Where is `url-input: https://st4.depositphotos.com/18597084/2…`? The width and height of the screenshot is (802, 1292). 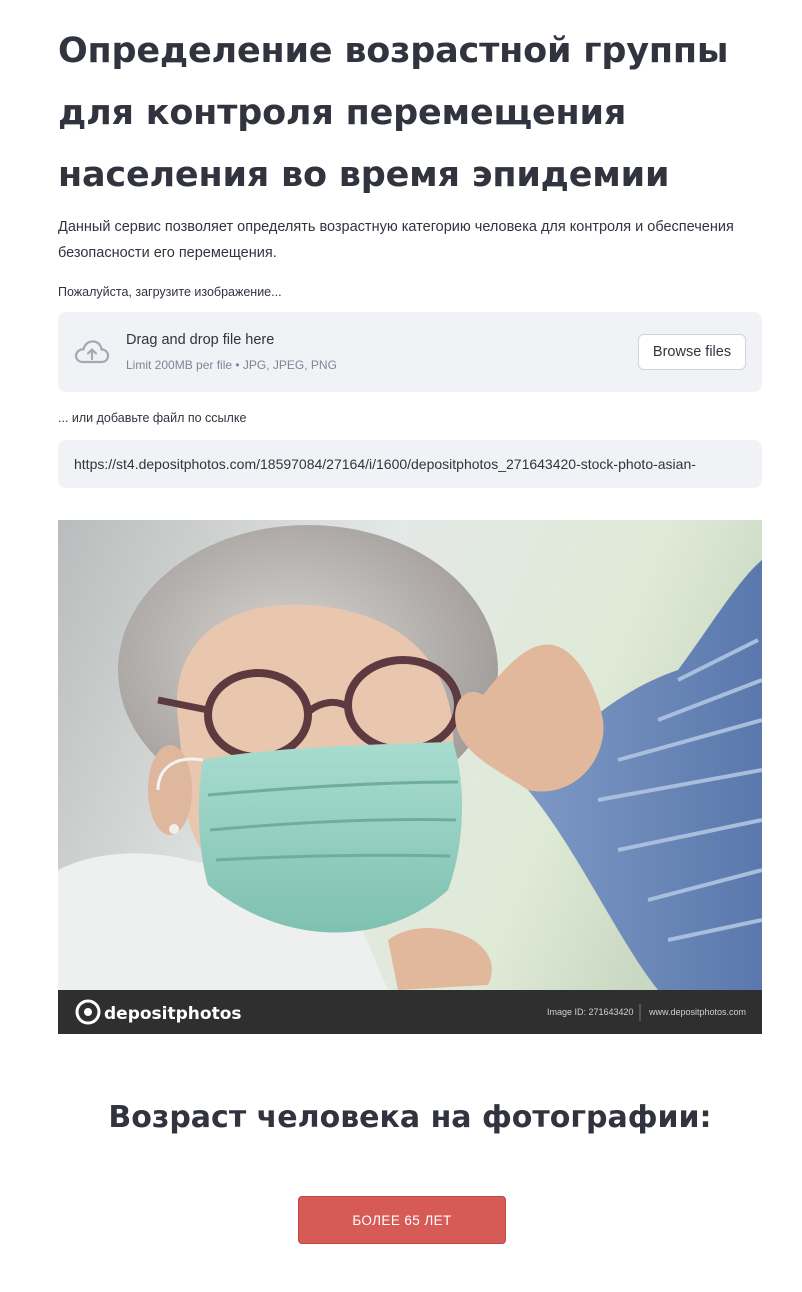 url-input: https://st4.depositphotos.com/18597084/2… is located at coordinates (410, 464).